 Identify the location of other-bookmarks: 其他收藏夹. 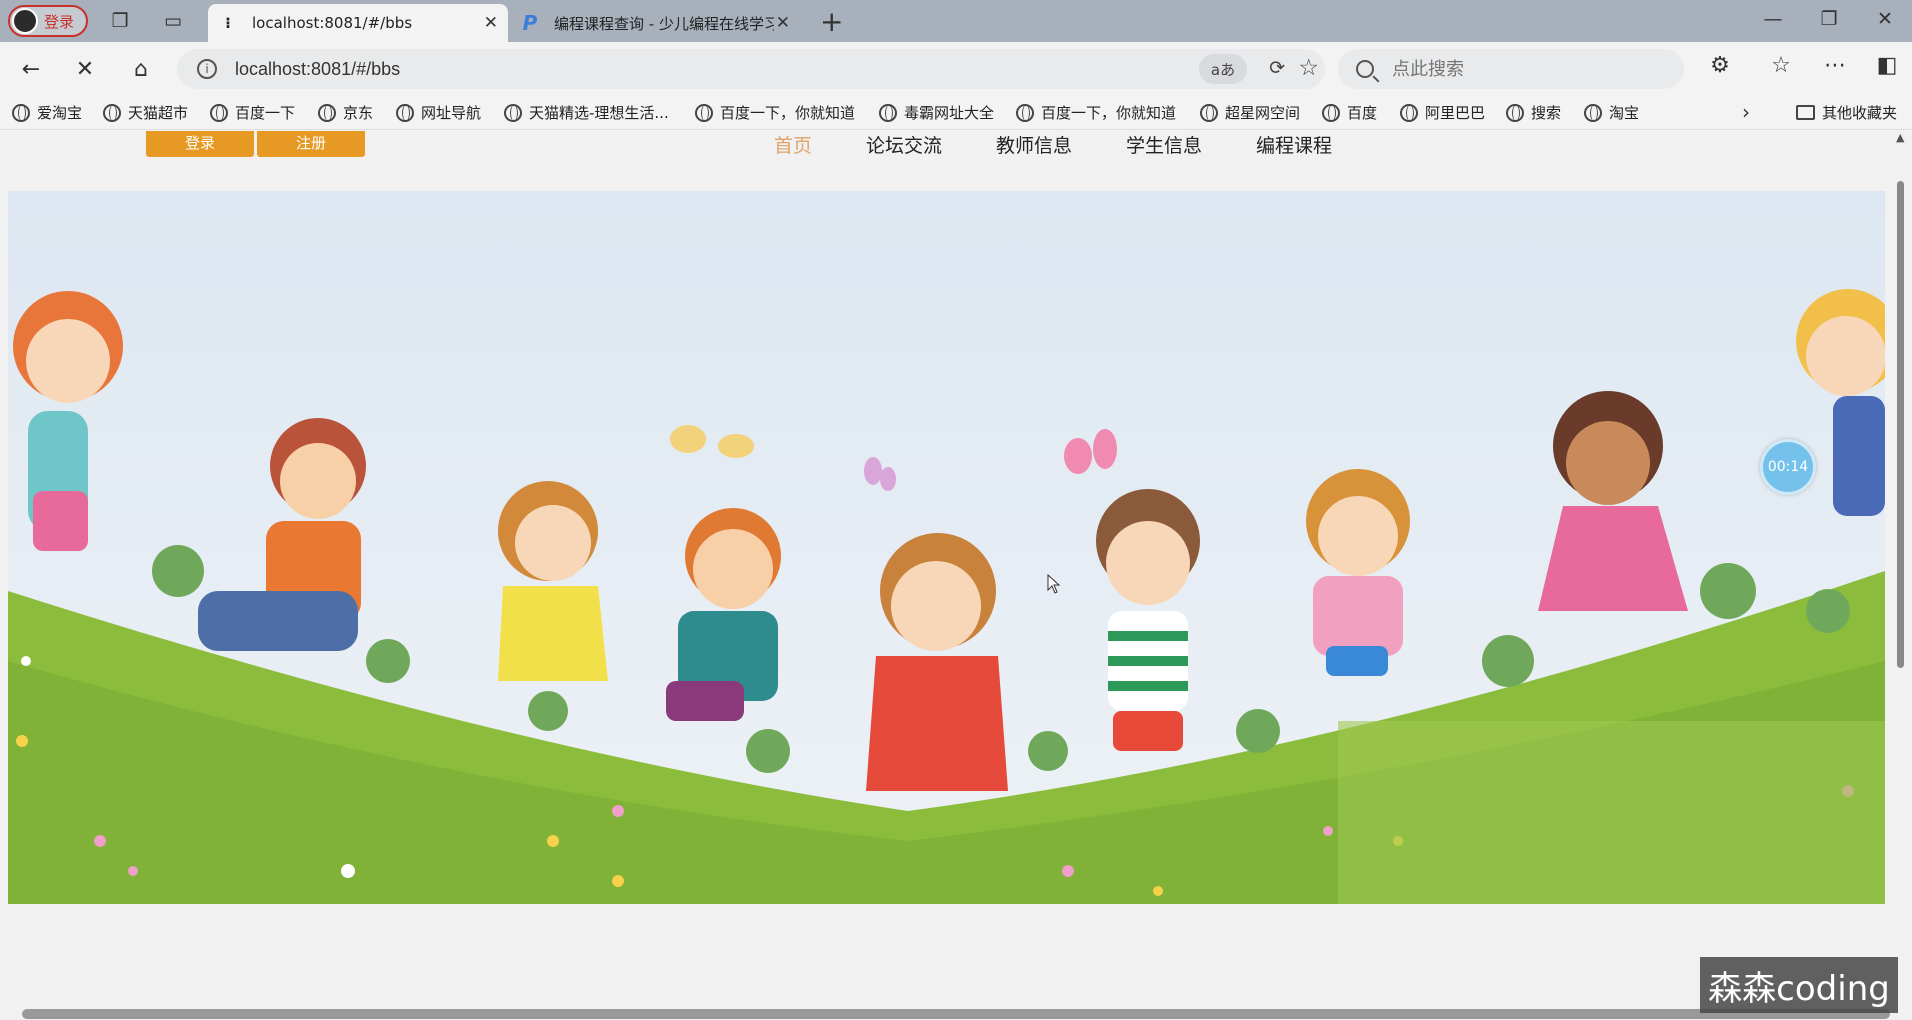
(1846, 112).